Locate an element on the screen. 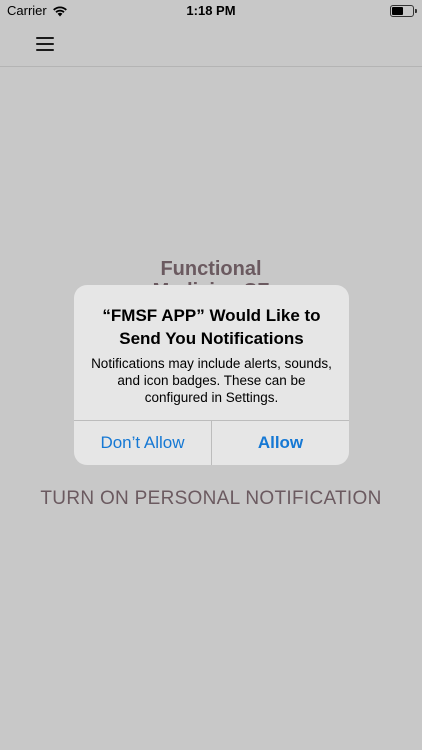  status-time: 1:18 PM is located at coordinates (211, 10).